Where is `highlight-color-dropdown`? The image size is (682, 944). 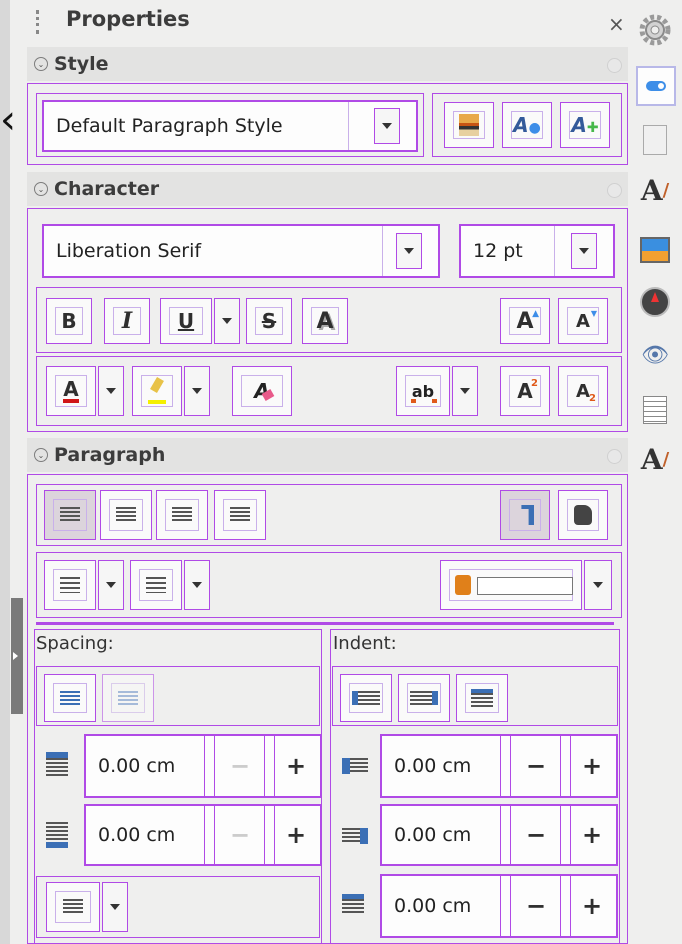 highlight-color-dropdown is located at coordinates (197, 391).